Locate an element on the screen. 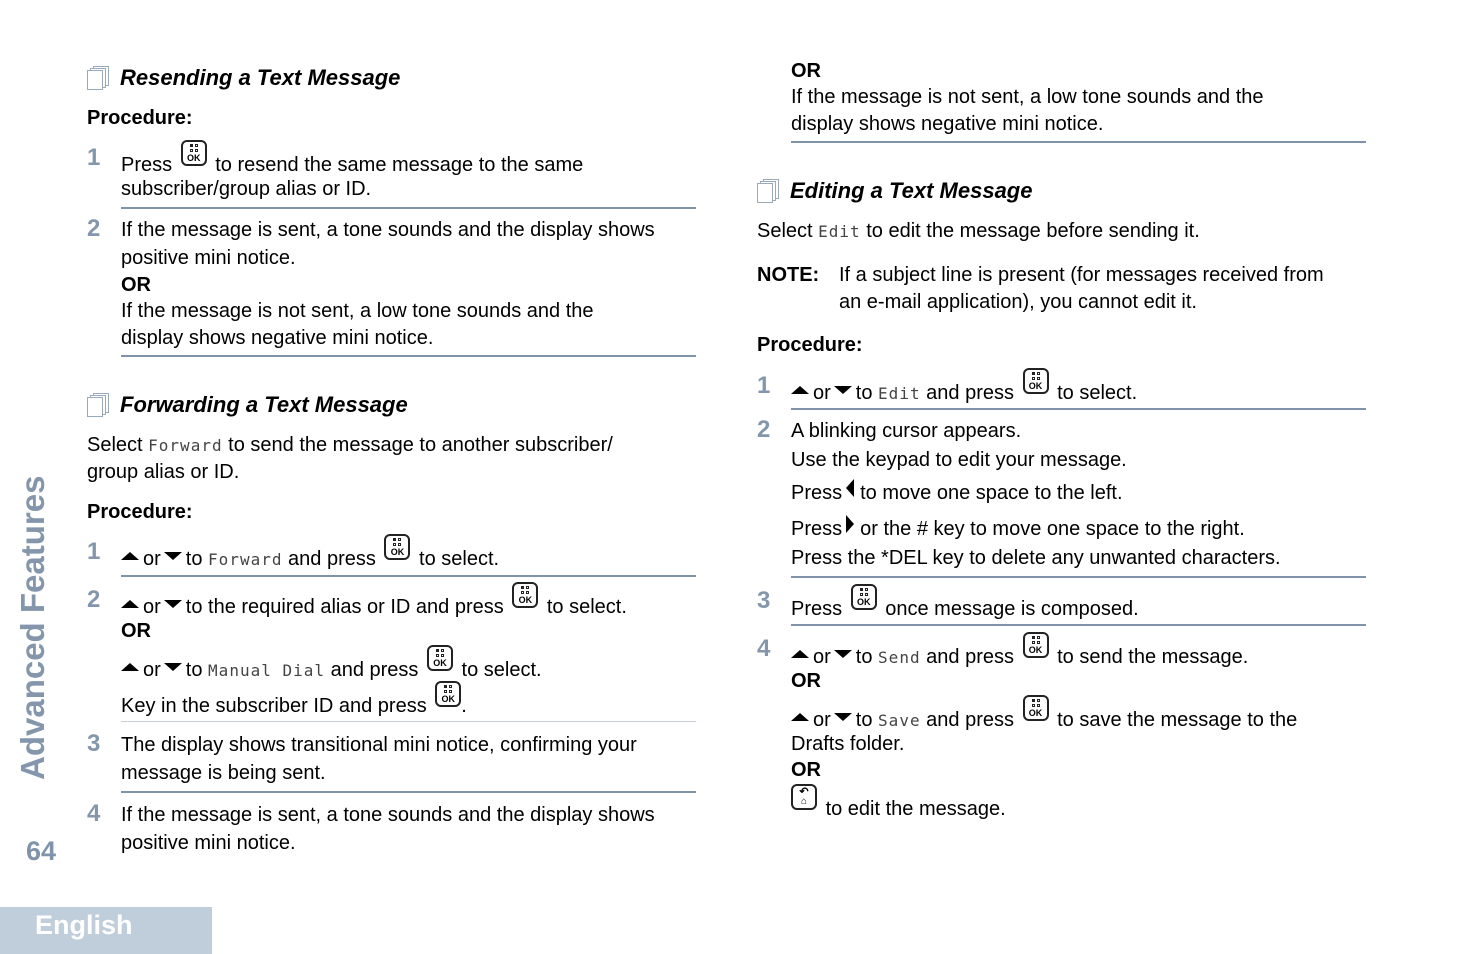  note-label: NOTE: is located at coordinates (788, 275).